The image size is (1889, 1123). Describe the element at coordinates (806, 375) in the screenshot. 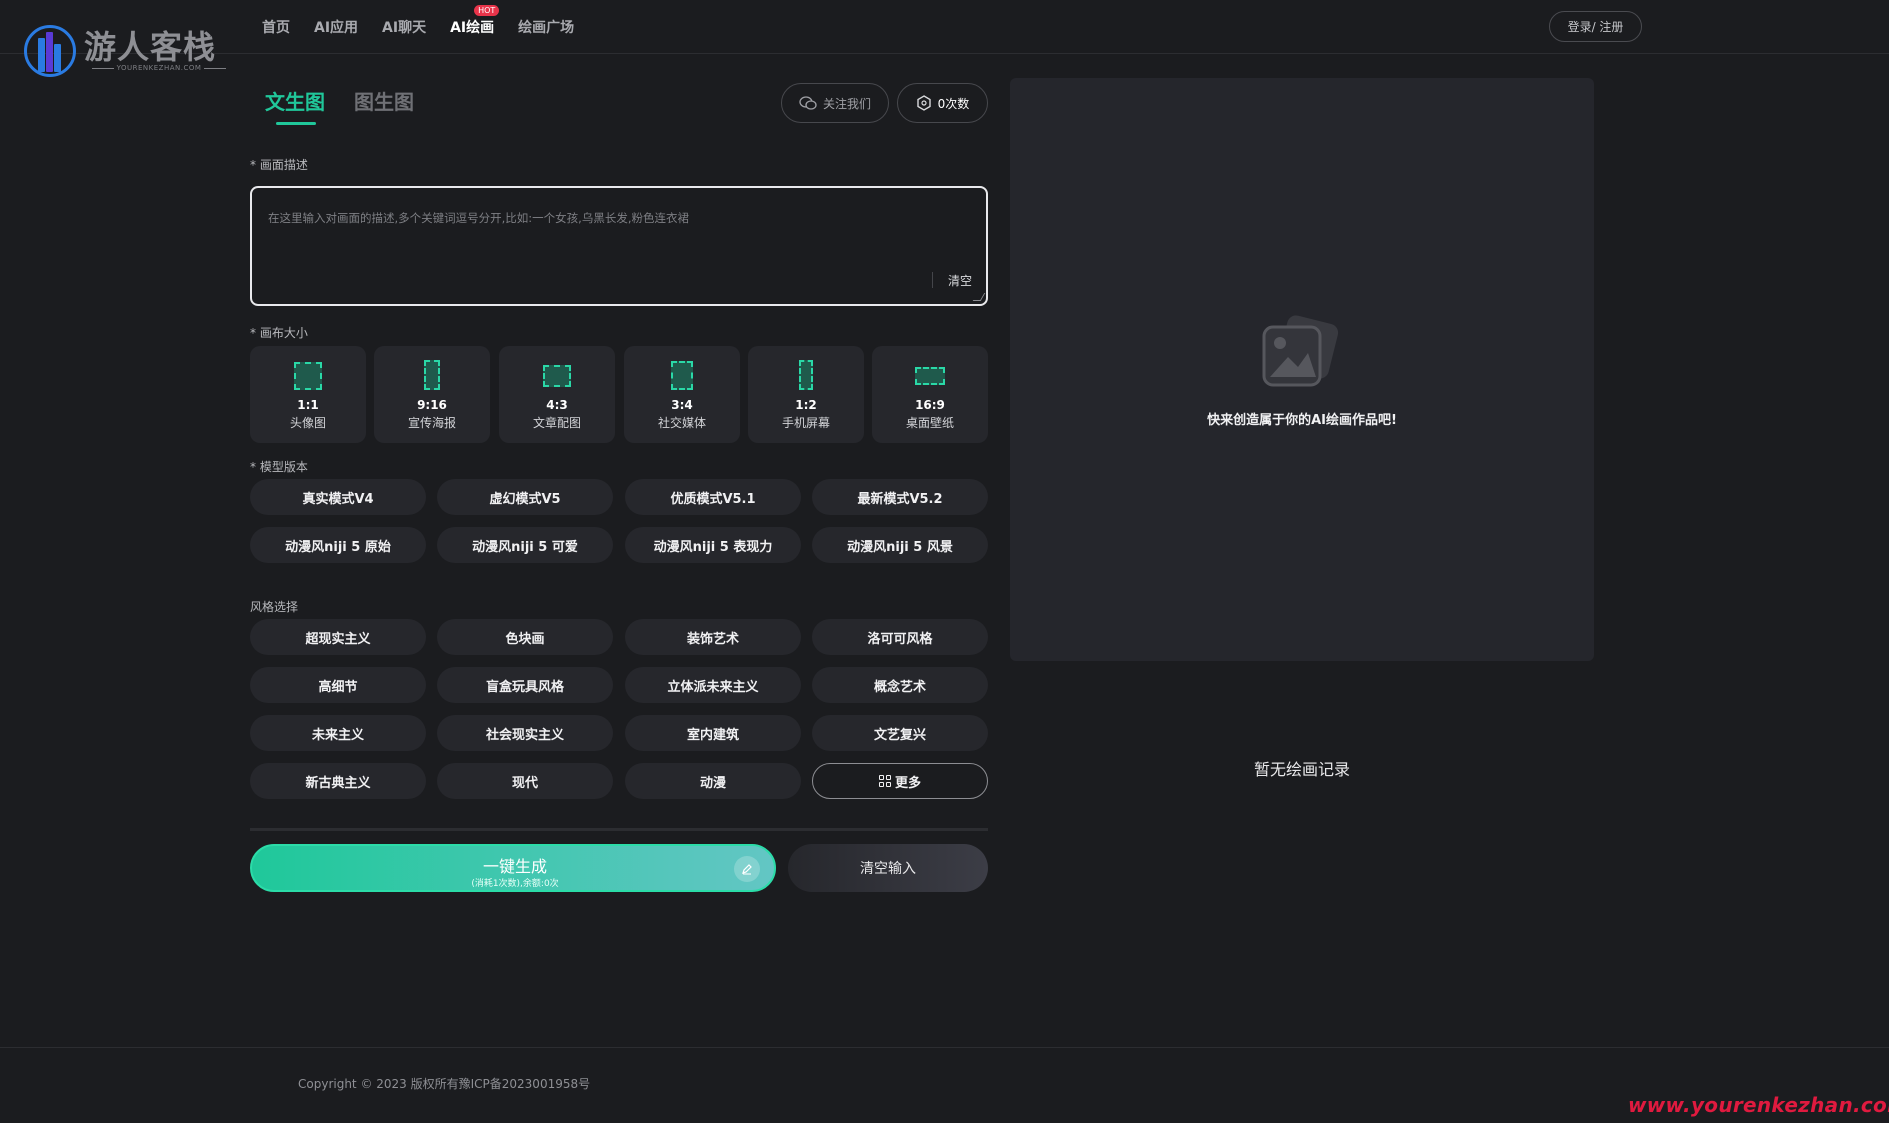

I see `ratio-1-2-icon` at that location.